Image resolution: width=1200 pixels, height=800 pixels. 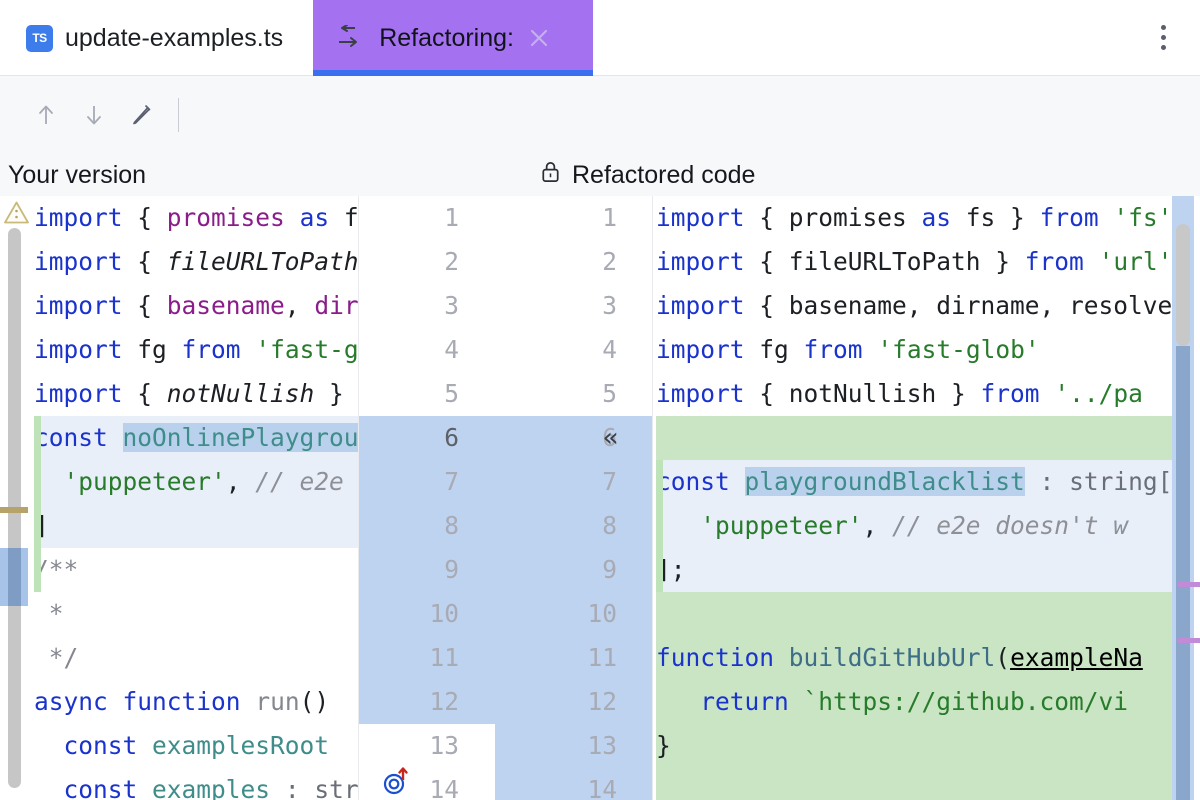 I want to click on code-token: '../pa, so click(x=1098, y=393).